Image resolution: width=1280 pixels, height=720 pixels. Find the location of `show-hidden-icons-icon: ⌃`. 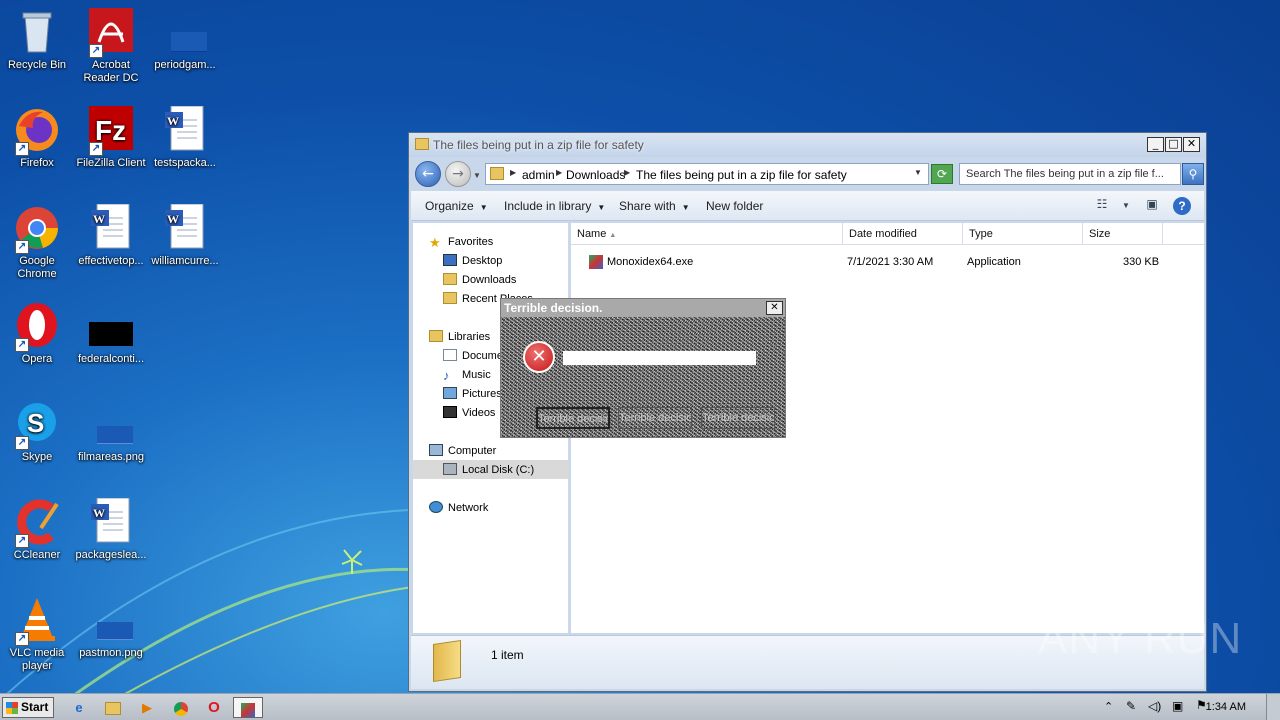

show-hidden-icons-icon: ⌃ is located at coordinates (1108, 706).